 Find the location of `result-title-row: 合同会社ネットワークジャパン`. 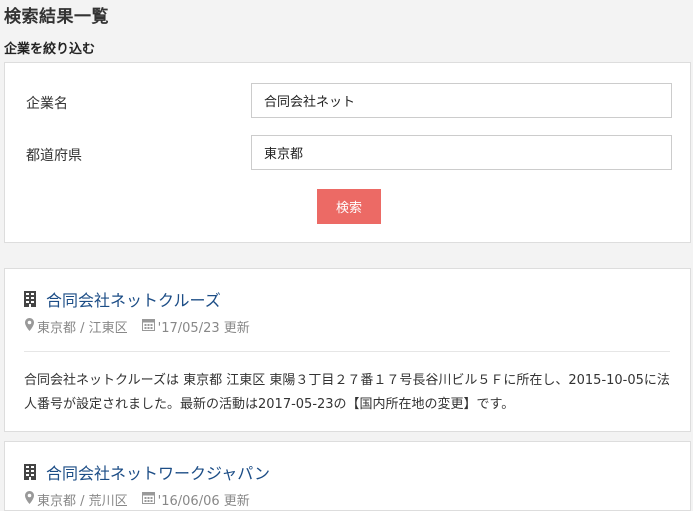

result-title-row: 合同会社ネットワークジャパン is located at coordinates (147, 472).